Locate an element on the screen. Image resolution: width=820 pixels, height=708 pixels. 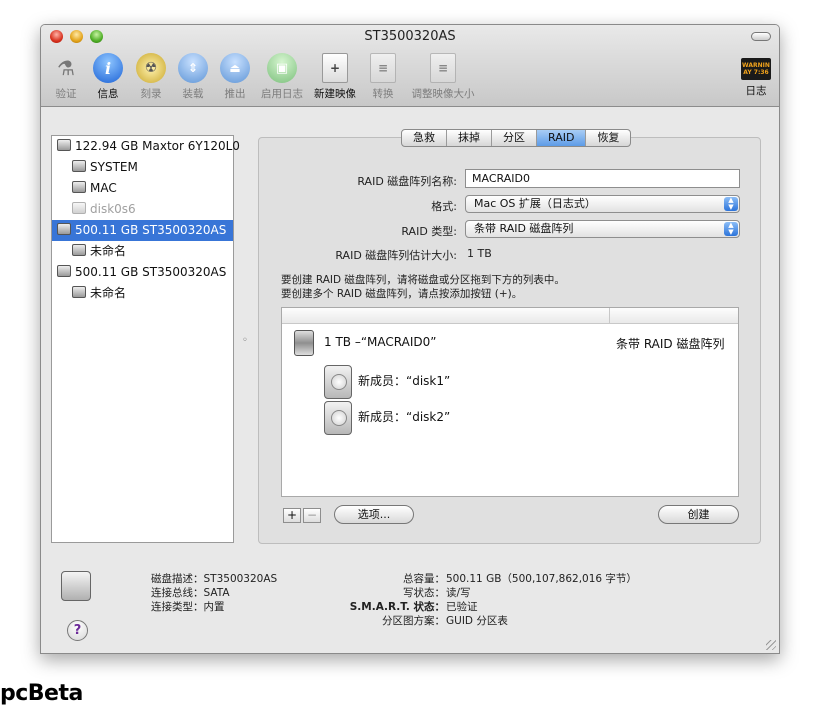
help-button: ? is located at coordinates (77, 630).